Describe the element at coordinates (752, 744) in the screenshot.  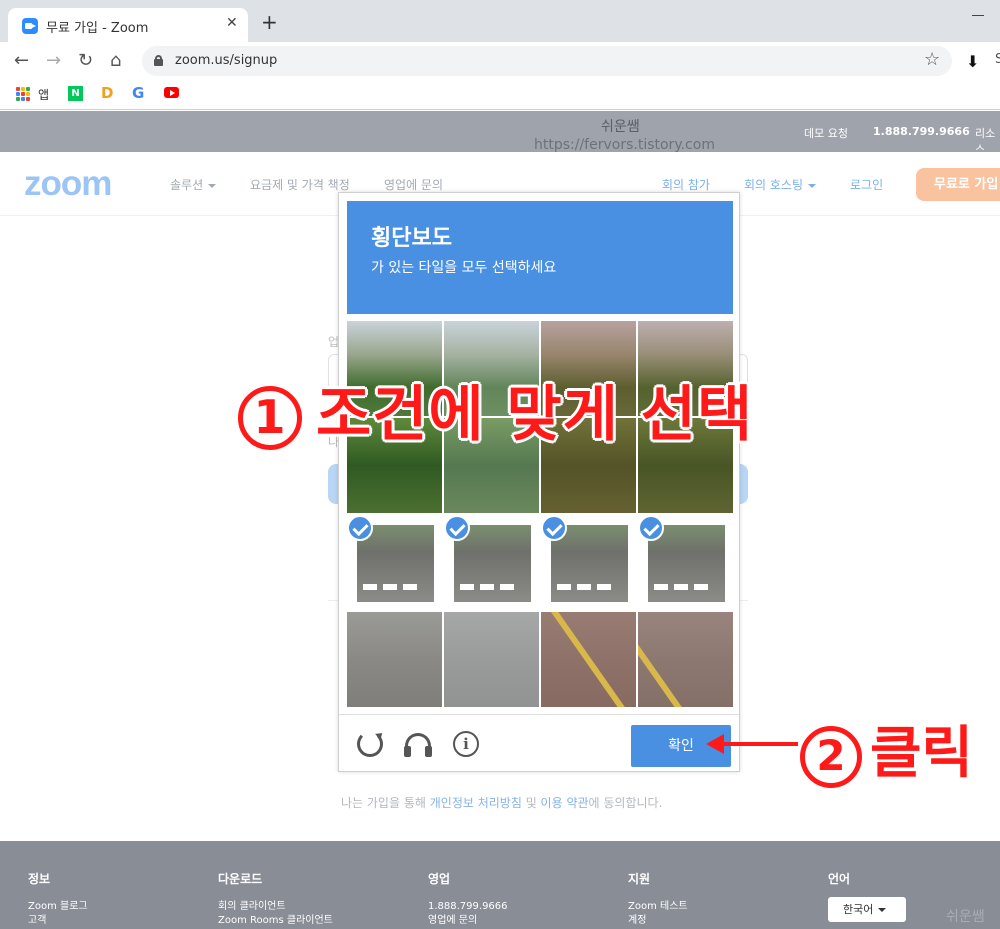
I see `left-arrow-icon` at that location.